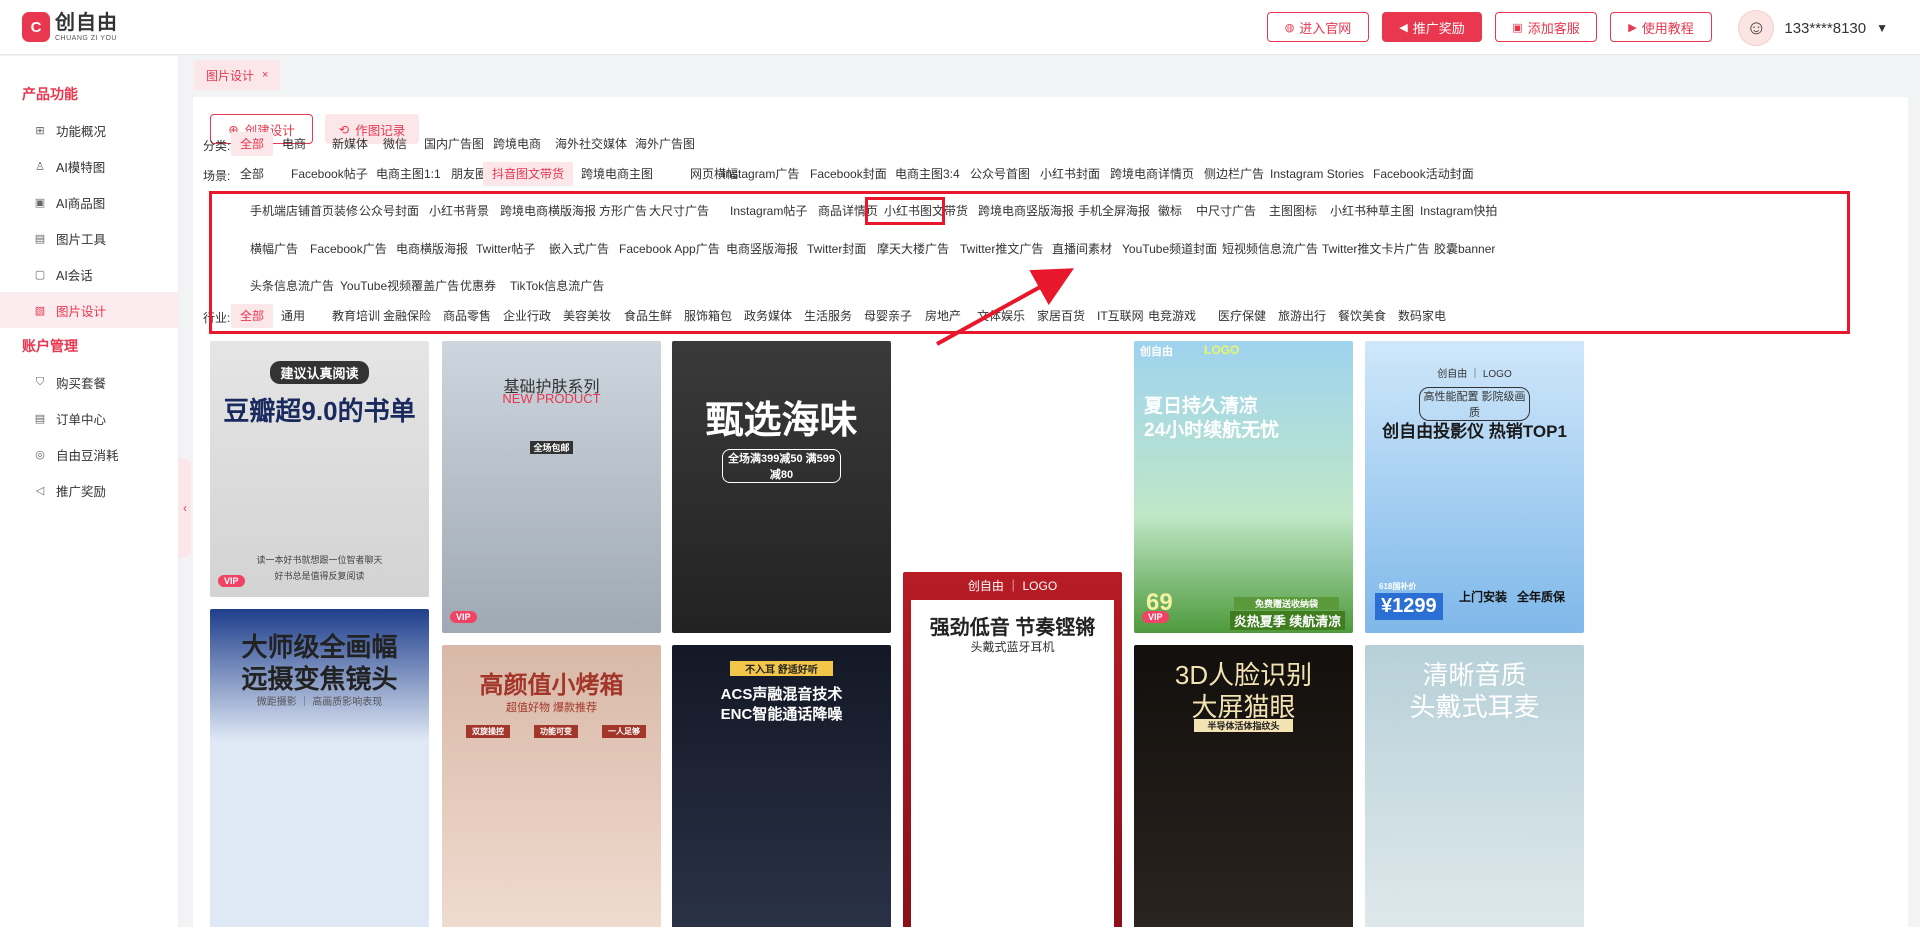 This screenshot has width=1920, height=927. What do you see at coordinates (1012, 749) in the screenshot?
I see `template-card: 创自由 ｜ LOGO 强劲低音 节奏铿锵 头戴式蓝牙耳机` at bounding box center [1012, 749].